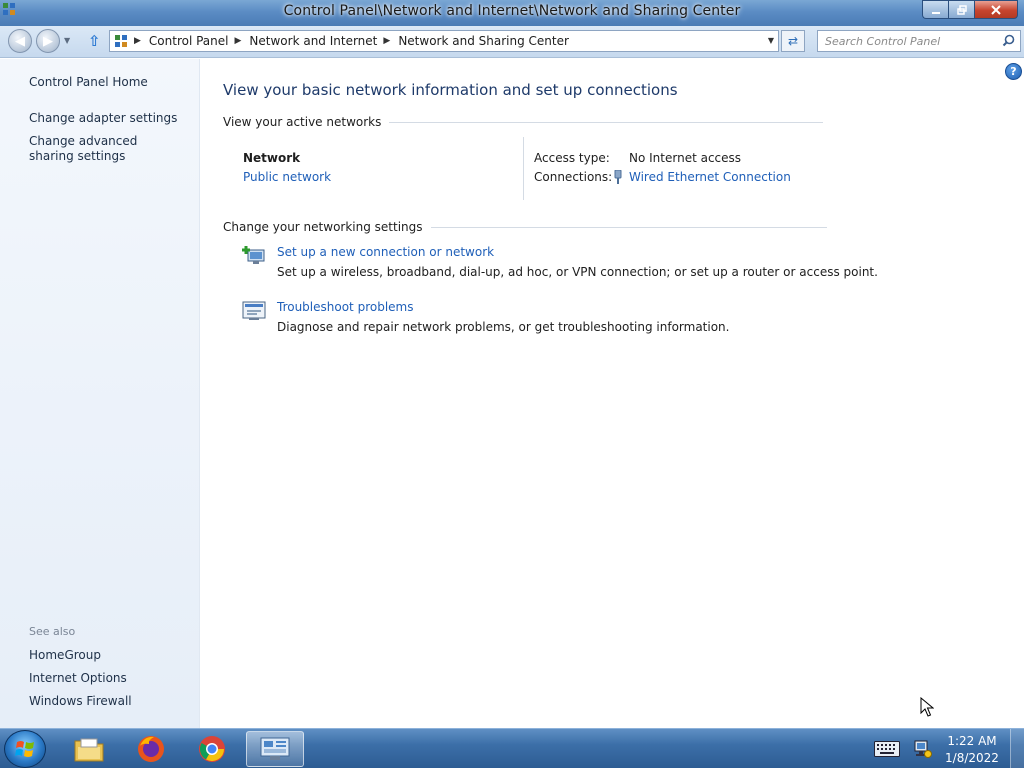 The image size is (1024, 768). What do you see at coordinates (972, 750) in the screenshot?
I see `system-clock: 1:22 AM 1/8/2022` at bounding box center [972, 750].